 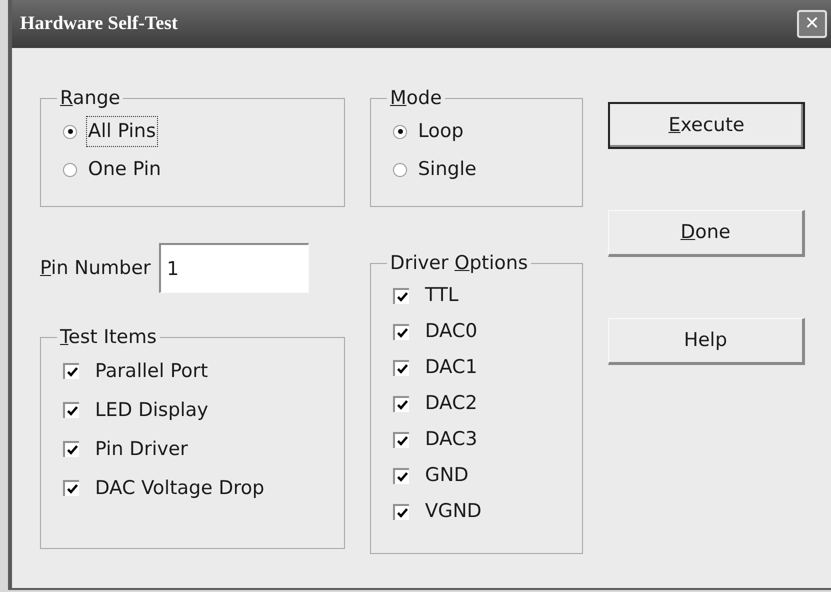 What do you see at coordinates (108, 337) in the screenshot?
I see `group-label: Test Items` at bounding box center [108, 337].